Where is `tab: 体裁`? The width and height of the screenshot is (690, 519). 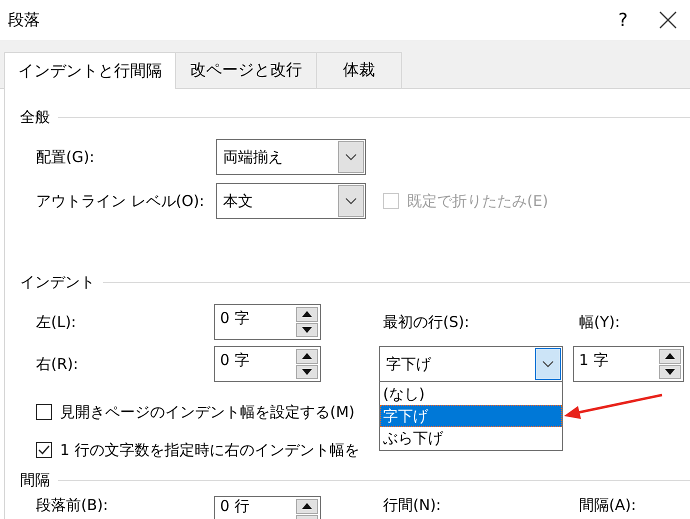 tab: 体裁 is located at coordinates (359, 70).